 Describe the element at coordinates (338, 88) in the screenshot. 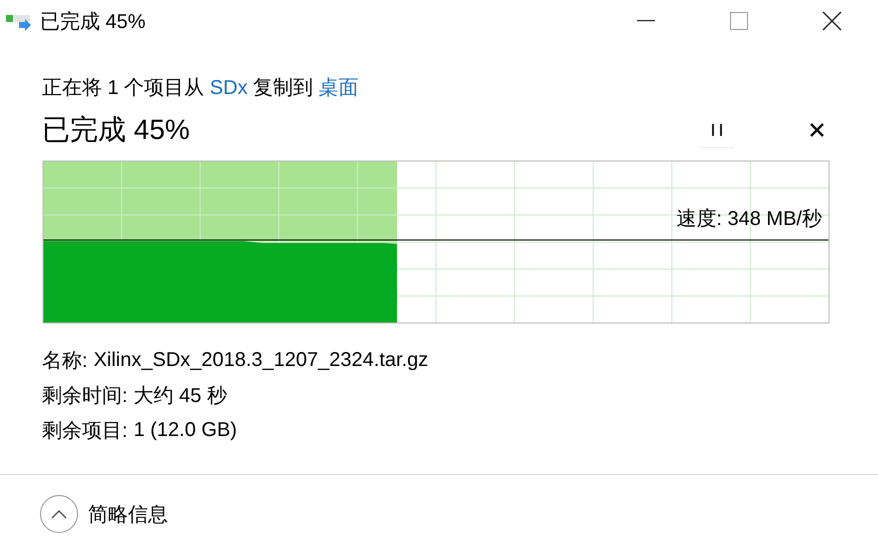

I see `destination-link: 桌面` at that location.